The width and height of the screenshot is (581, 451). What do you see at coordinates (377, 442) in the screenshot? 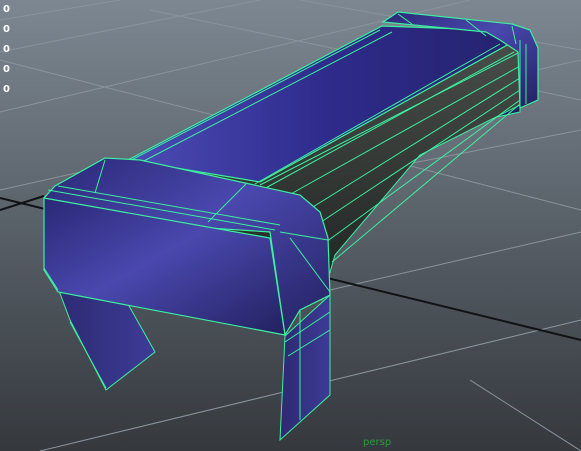
I see `camera-label: persp` at bounding box center [377, 442].